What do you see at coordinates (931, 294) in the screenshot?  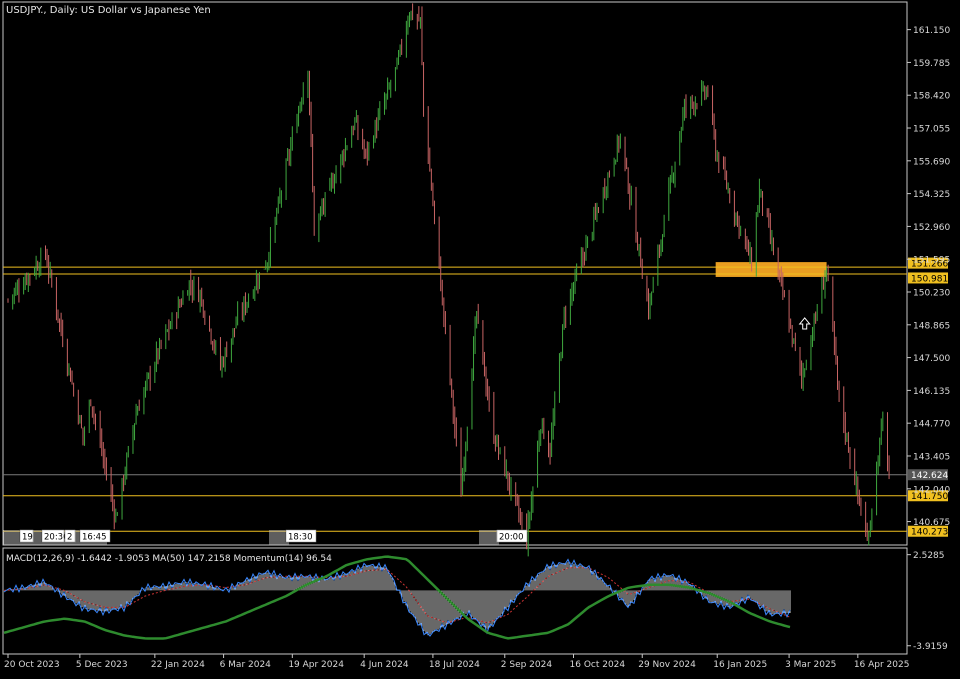 I see `price-tick-label: 150.230` at bounding box center [931, 294].